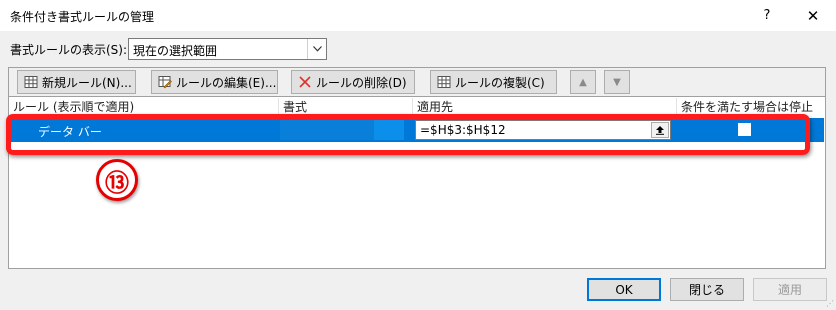 The height and width of the screenshot is (310, 836). Describe the element at coordinates (316, 49) in the screenshot. I see `chevron-down-icon` at that location.